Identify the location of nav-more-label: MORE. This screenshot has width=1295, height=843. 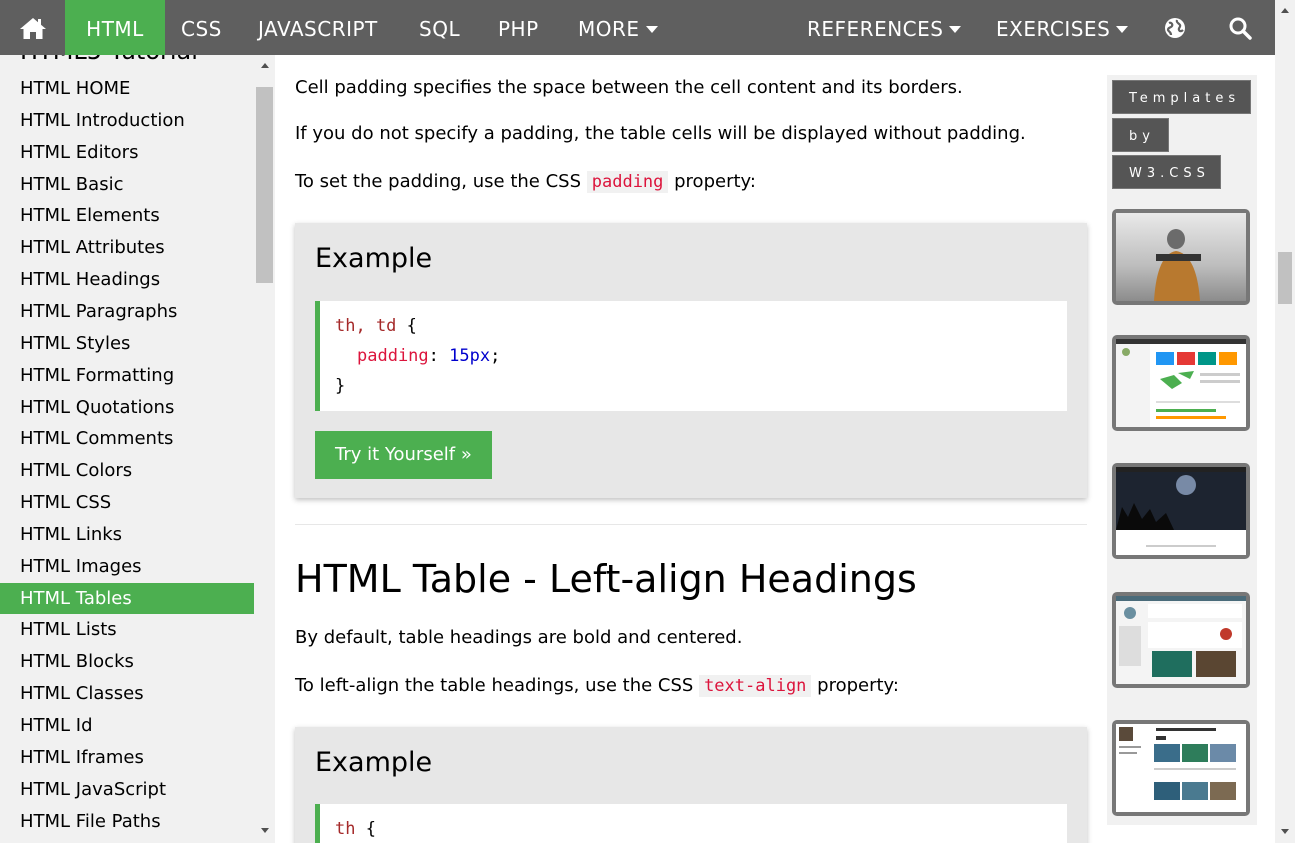
(609, 29).